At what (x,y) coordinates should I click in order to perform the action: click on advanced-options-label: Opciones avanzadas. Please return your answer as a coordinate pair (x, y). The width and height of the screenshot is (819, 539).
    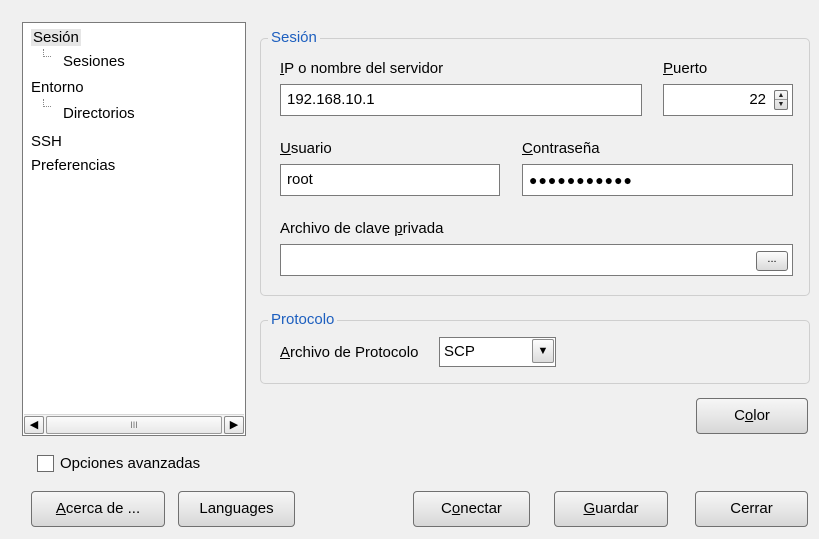
    Looking at the image, I should click on (130, 463).